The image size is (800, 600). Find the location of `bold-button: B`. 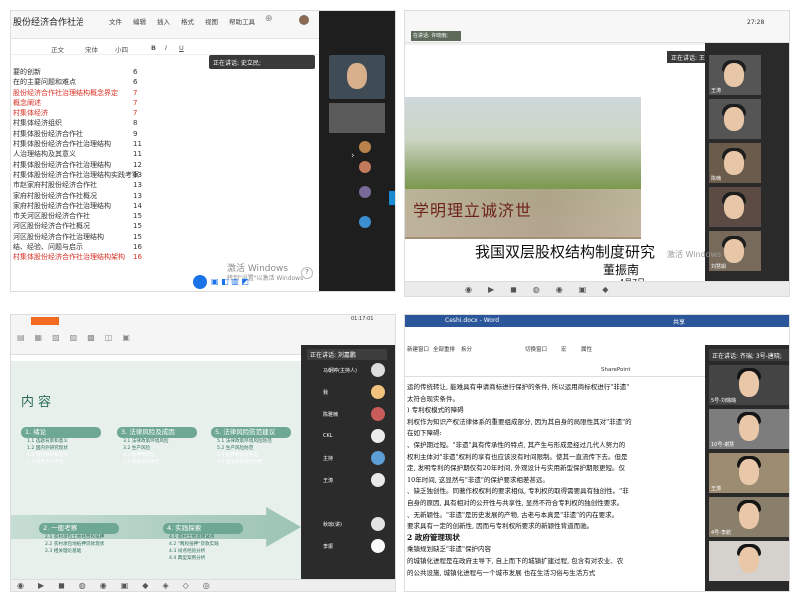

bold-button: B is located at coordinates (153, 48).